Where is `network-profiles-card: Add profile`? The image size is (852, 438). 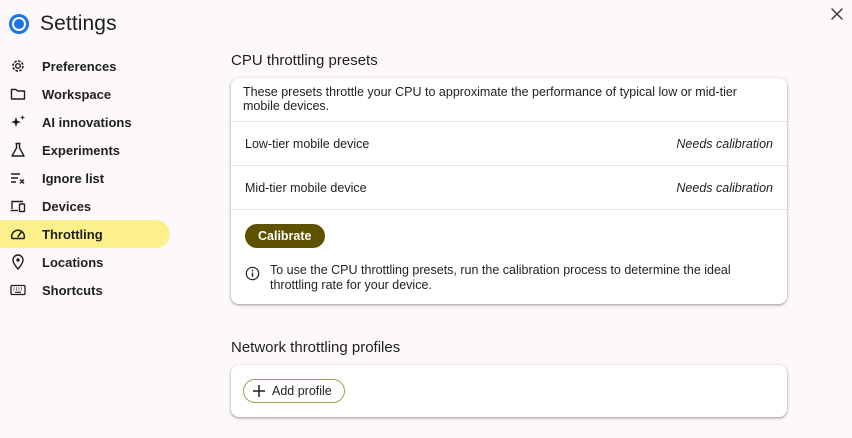
network-profiles-card: Add profile is located at coordinates (509, 391).